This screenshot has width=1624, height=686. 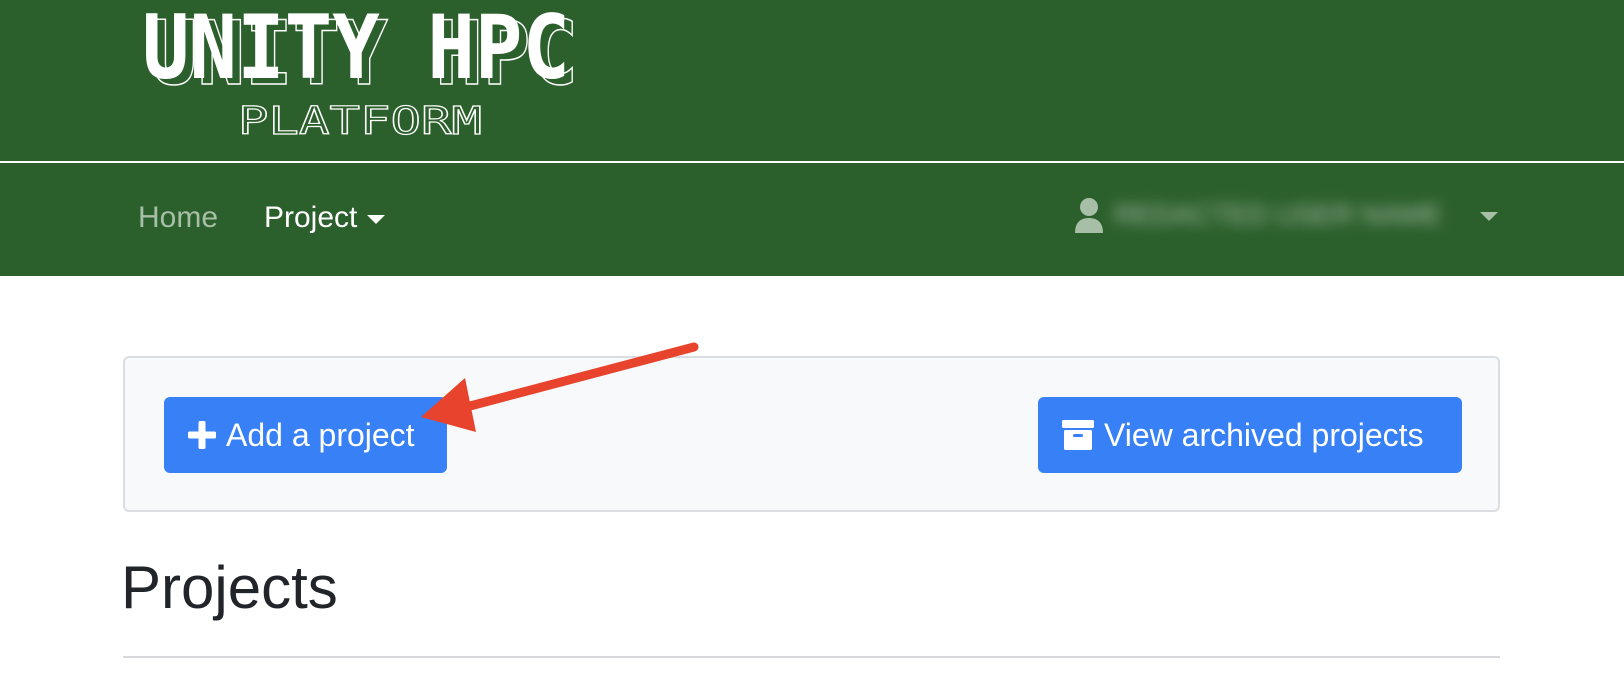 I want to click on view-archived-projects-label: View archived projects, so click(x=1264, y=434).